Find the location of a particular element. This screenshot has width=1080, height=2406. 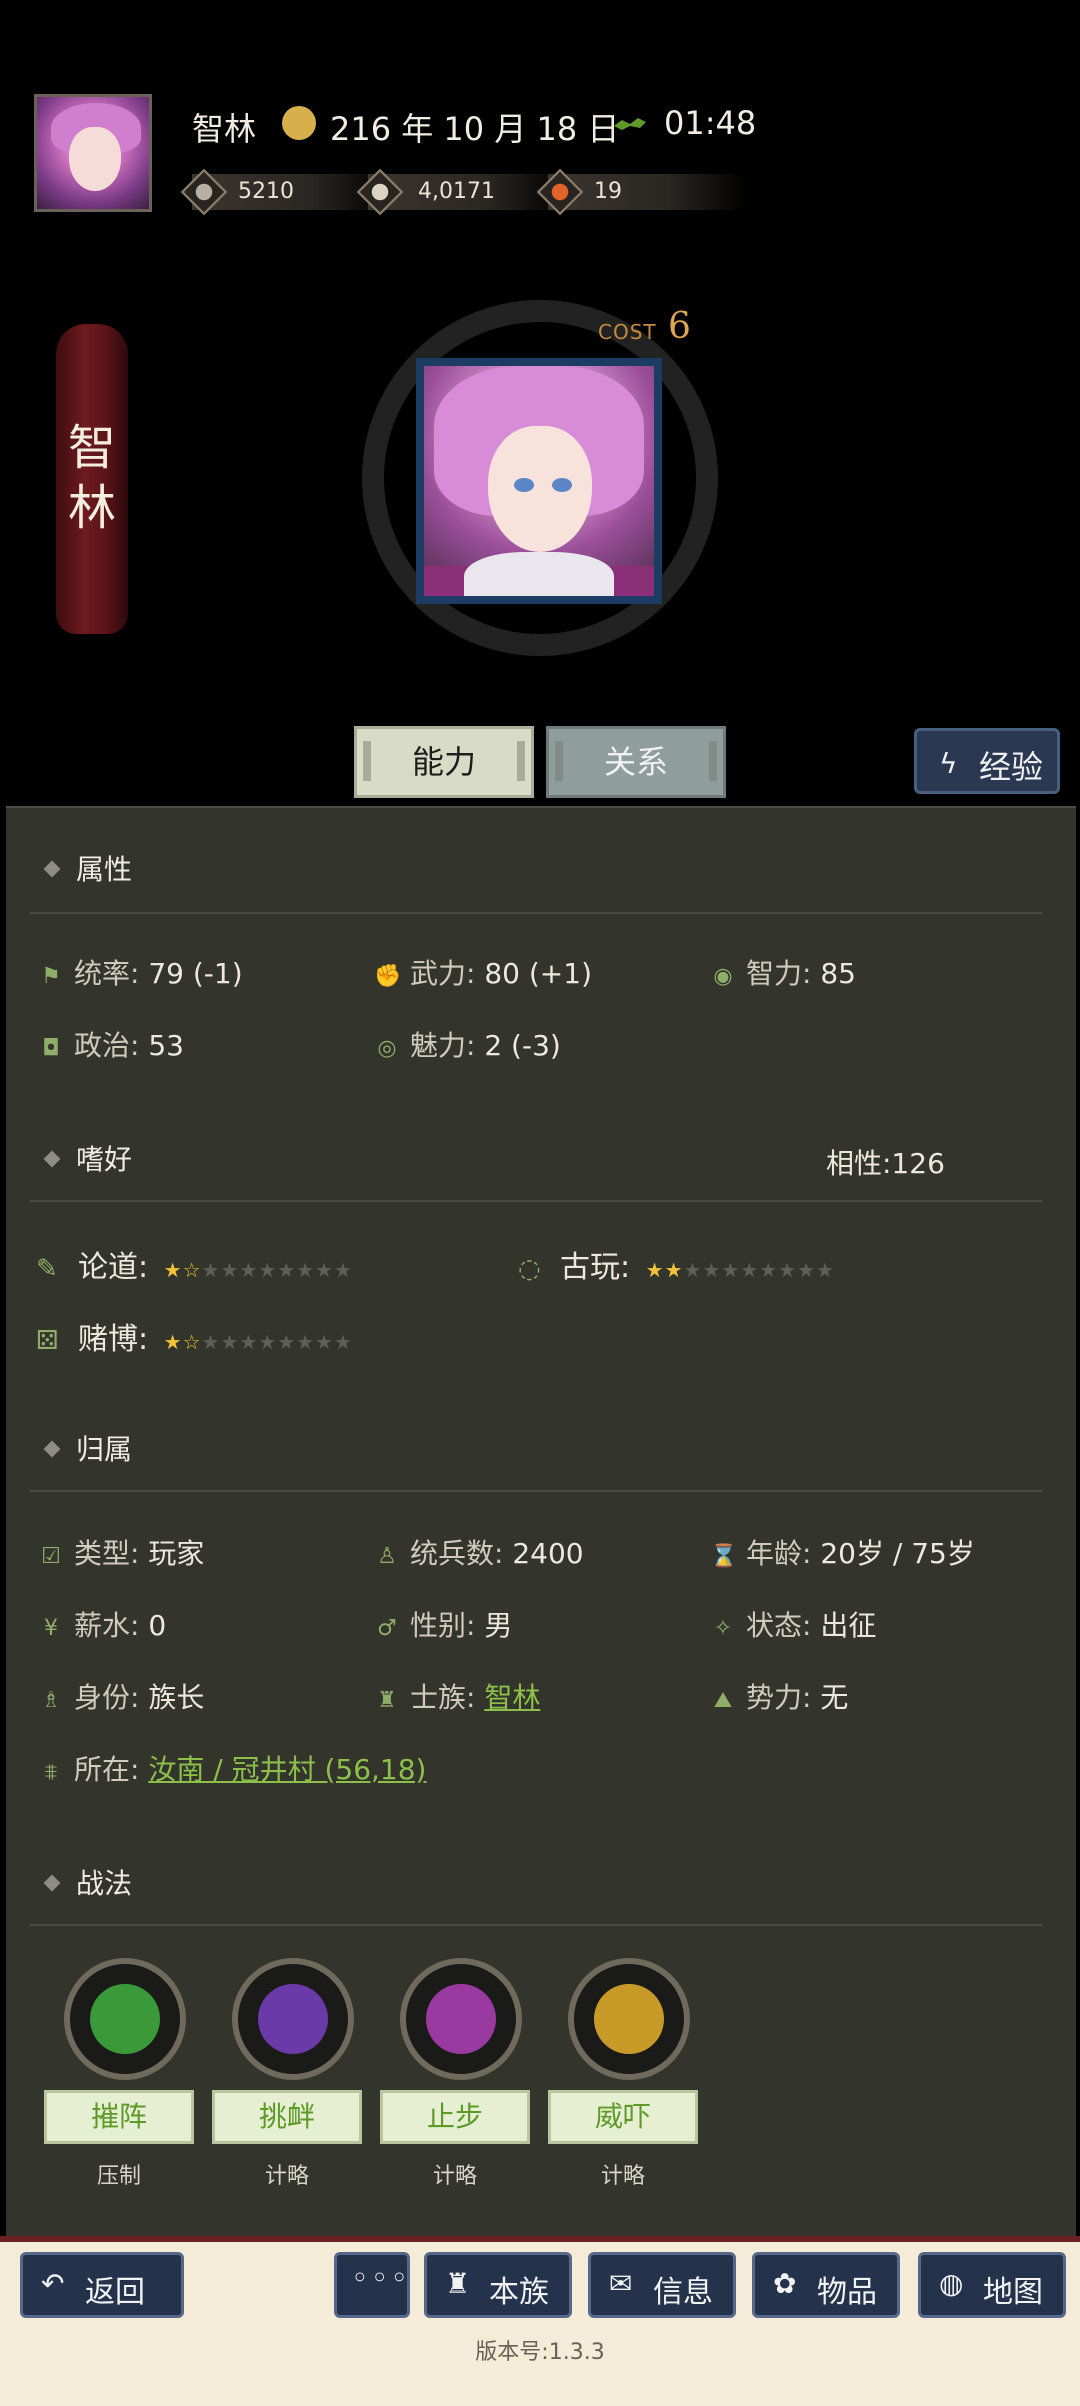

gender-icon: ♂ is located at coordinates (387, 1628).